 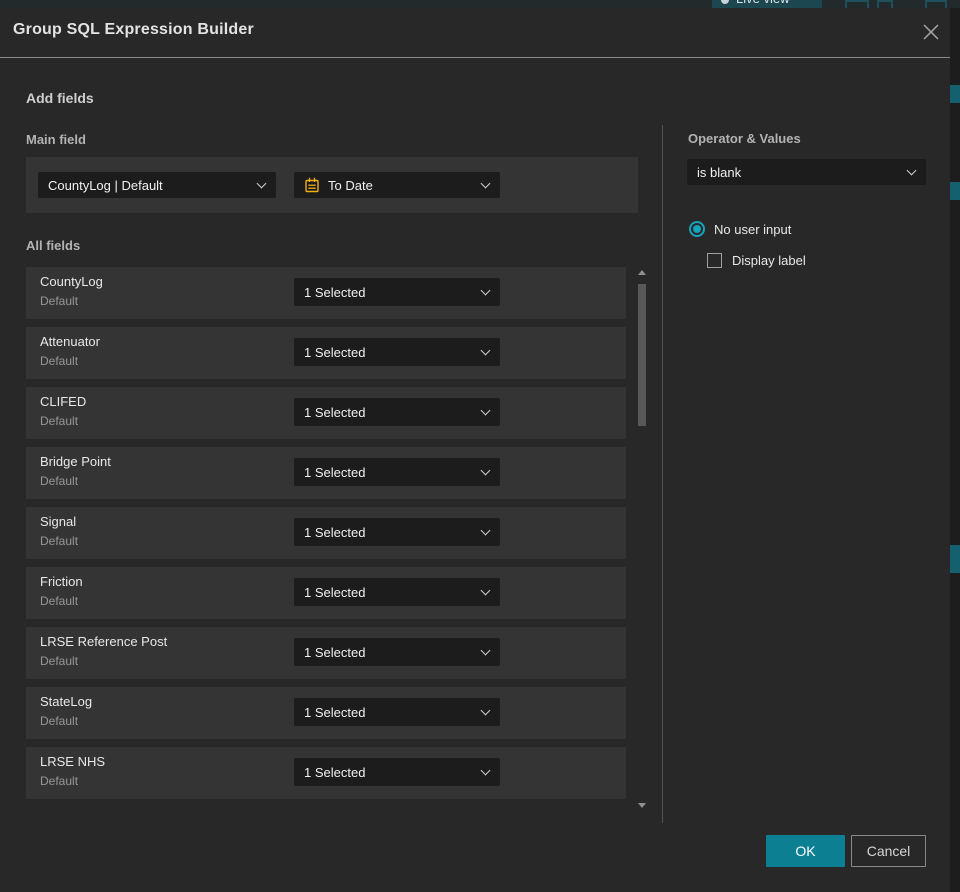 I want to click on close-button, so click(x=931, y=32).